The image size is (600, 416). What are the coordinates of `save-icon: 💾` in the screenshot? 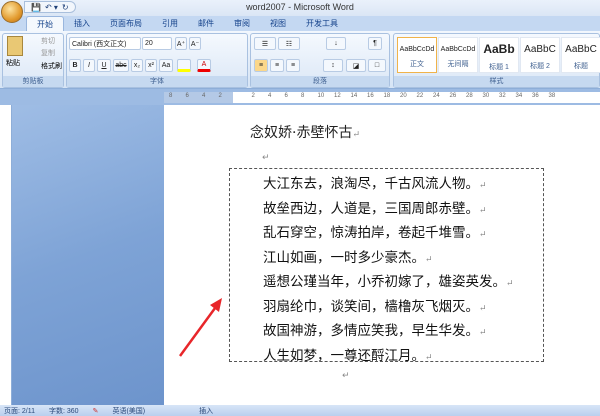 It's located at (36, 7).